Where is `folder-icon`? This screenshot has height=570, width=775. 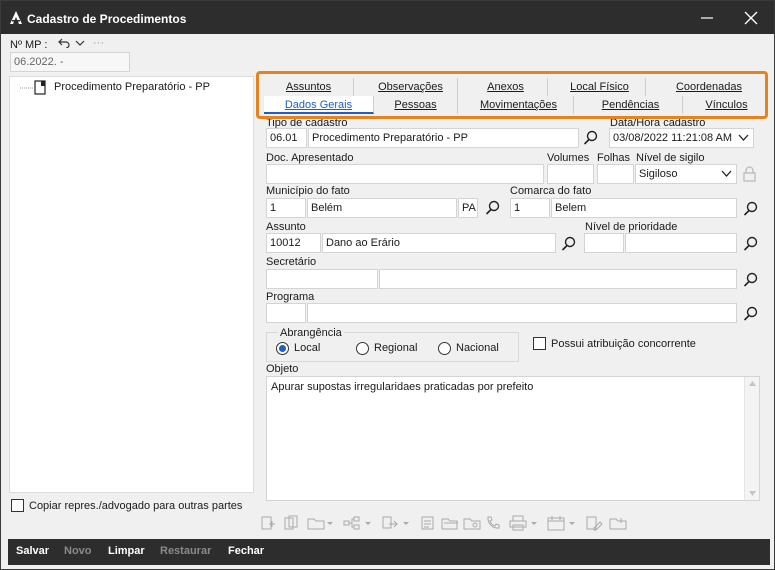 folder-icon is located at coordinates (316, 523).